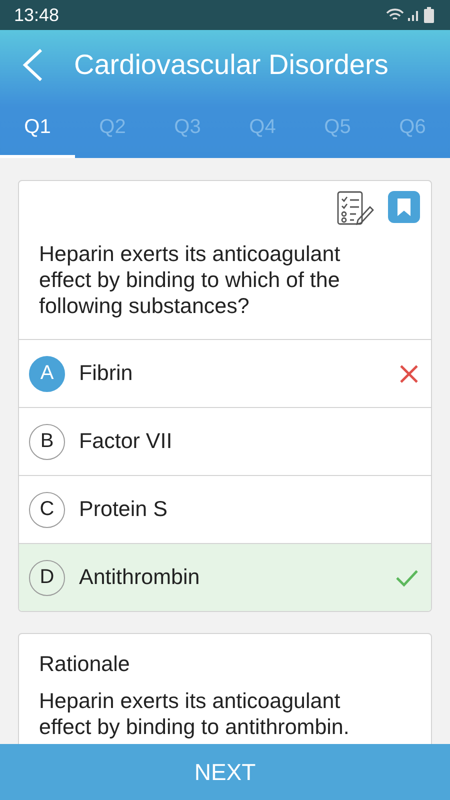 Image resolution: width=450 pixels, height=800 pixels. Describe the element at coordinates (337, 129) in the screenshot. I see `question-tab: Q5` at that location.